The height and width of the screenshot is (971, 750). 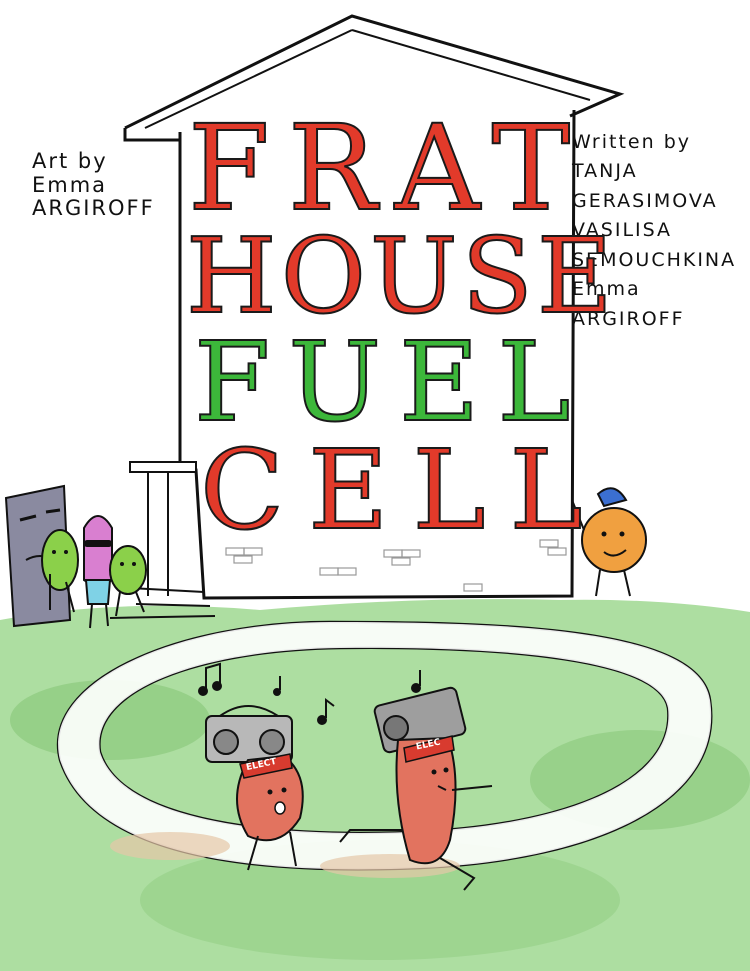 I want to click on art-credit-line: ARGIROFF, so click(x=93, y=208).